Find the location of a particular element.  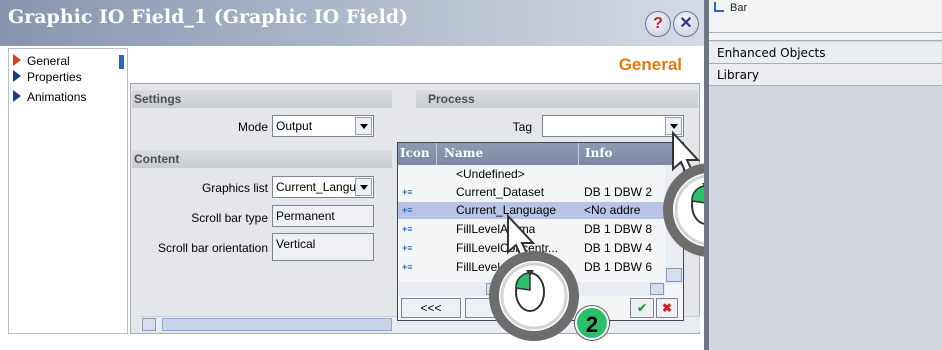

mode-value: Output is located at coordinates (294, 126).